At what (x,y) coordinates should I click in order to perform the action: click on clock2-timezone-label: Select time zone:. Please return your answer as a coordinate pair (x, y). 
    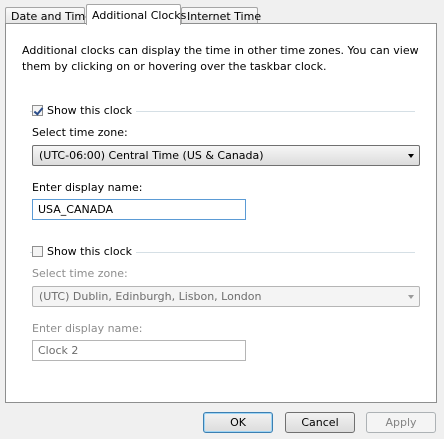
    Looking at the image, I should click on (80, 273).